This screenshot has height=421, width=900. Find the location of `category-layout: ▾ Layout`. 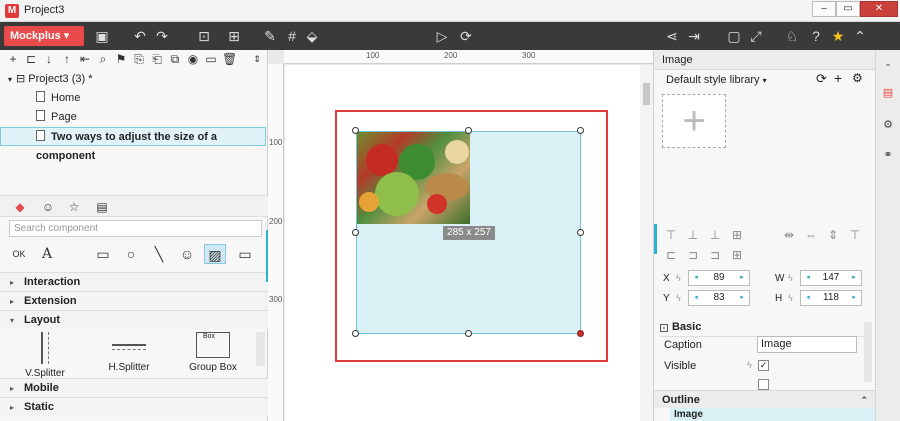

category-layout: ▾ Layout is located at coordinates (134, 319).